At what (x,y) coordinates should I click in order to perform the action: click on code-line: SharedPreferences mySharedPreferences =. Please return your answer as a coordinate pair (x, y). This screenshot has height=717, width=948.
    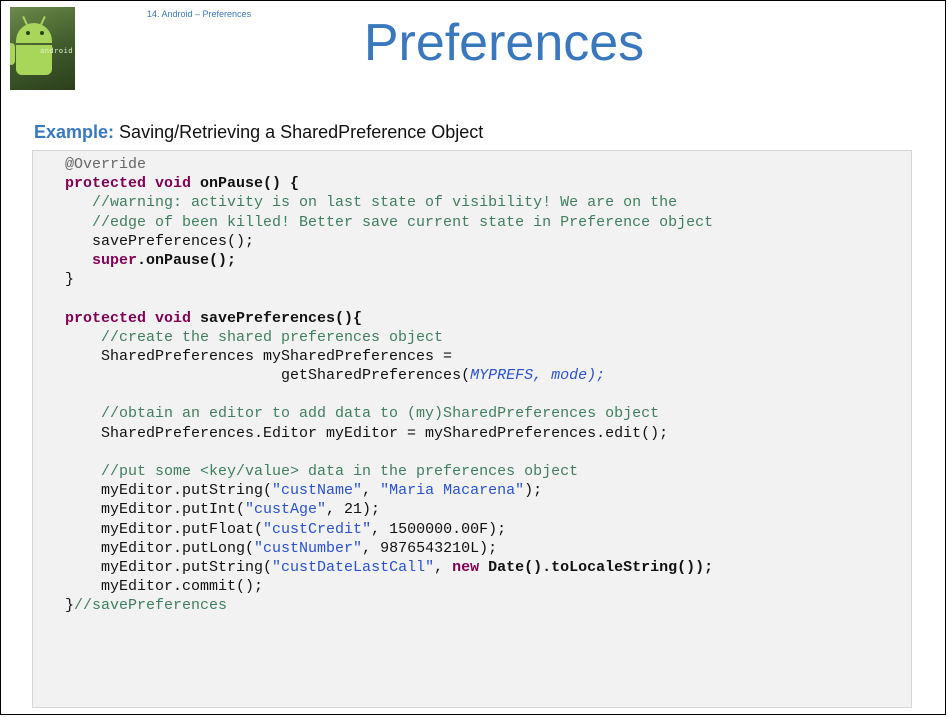
    Looking at the image, I should click on (389, 356).